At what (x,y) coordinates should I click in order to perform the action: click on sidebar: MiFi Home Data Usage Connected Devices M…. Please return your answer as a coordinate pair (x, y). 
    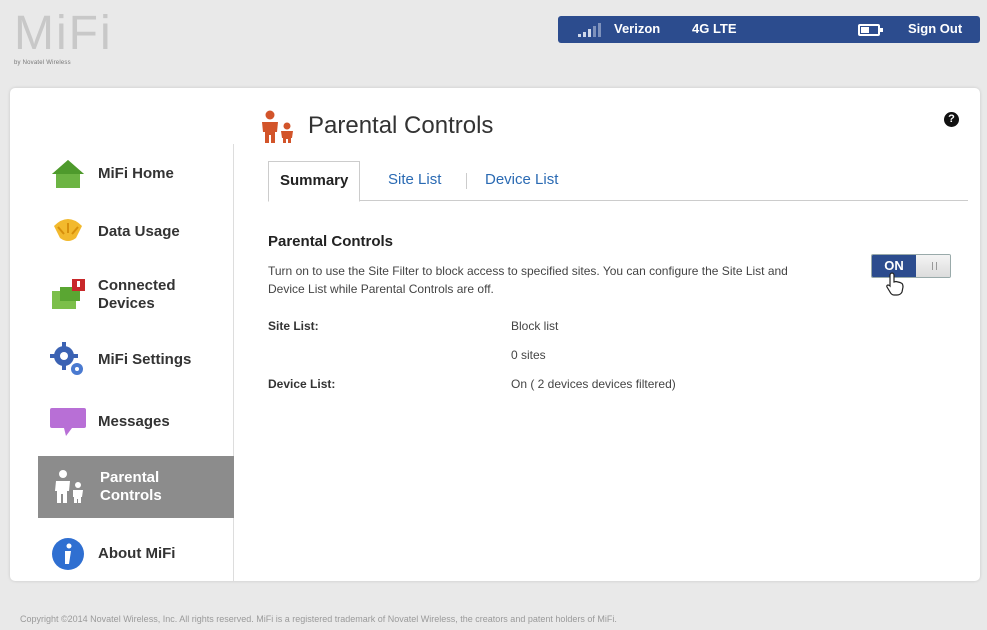
    Looking at the image, I should click on (135, 362).